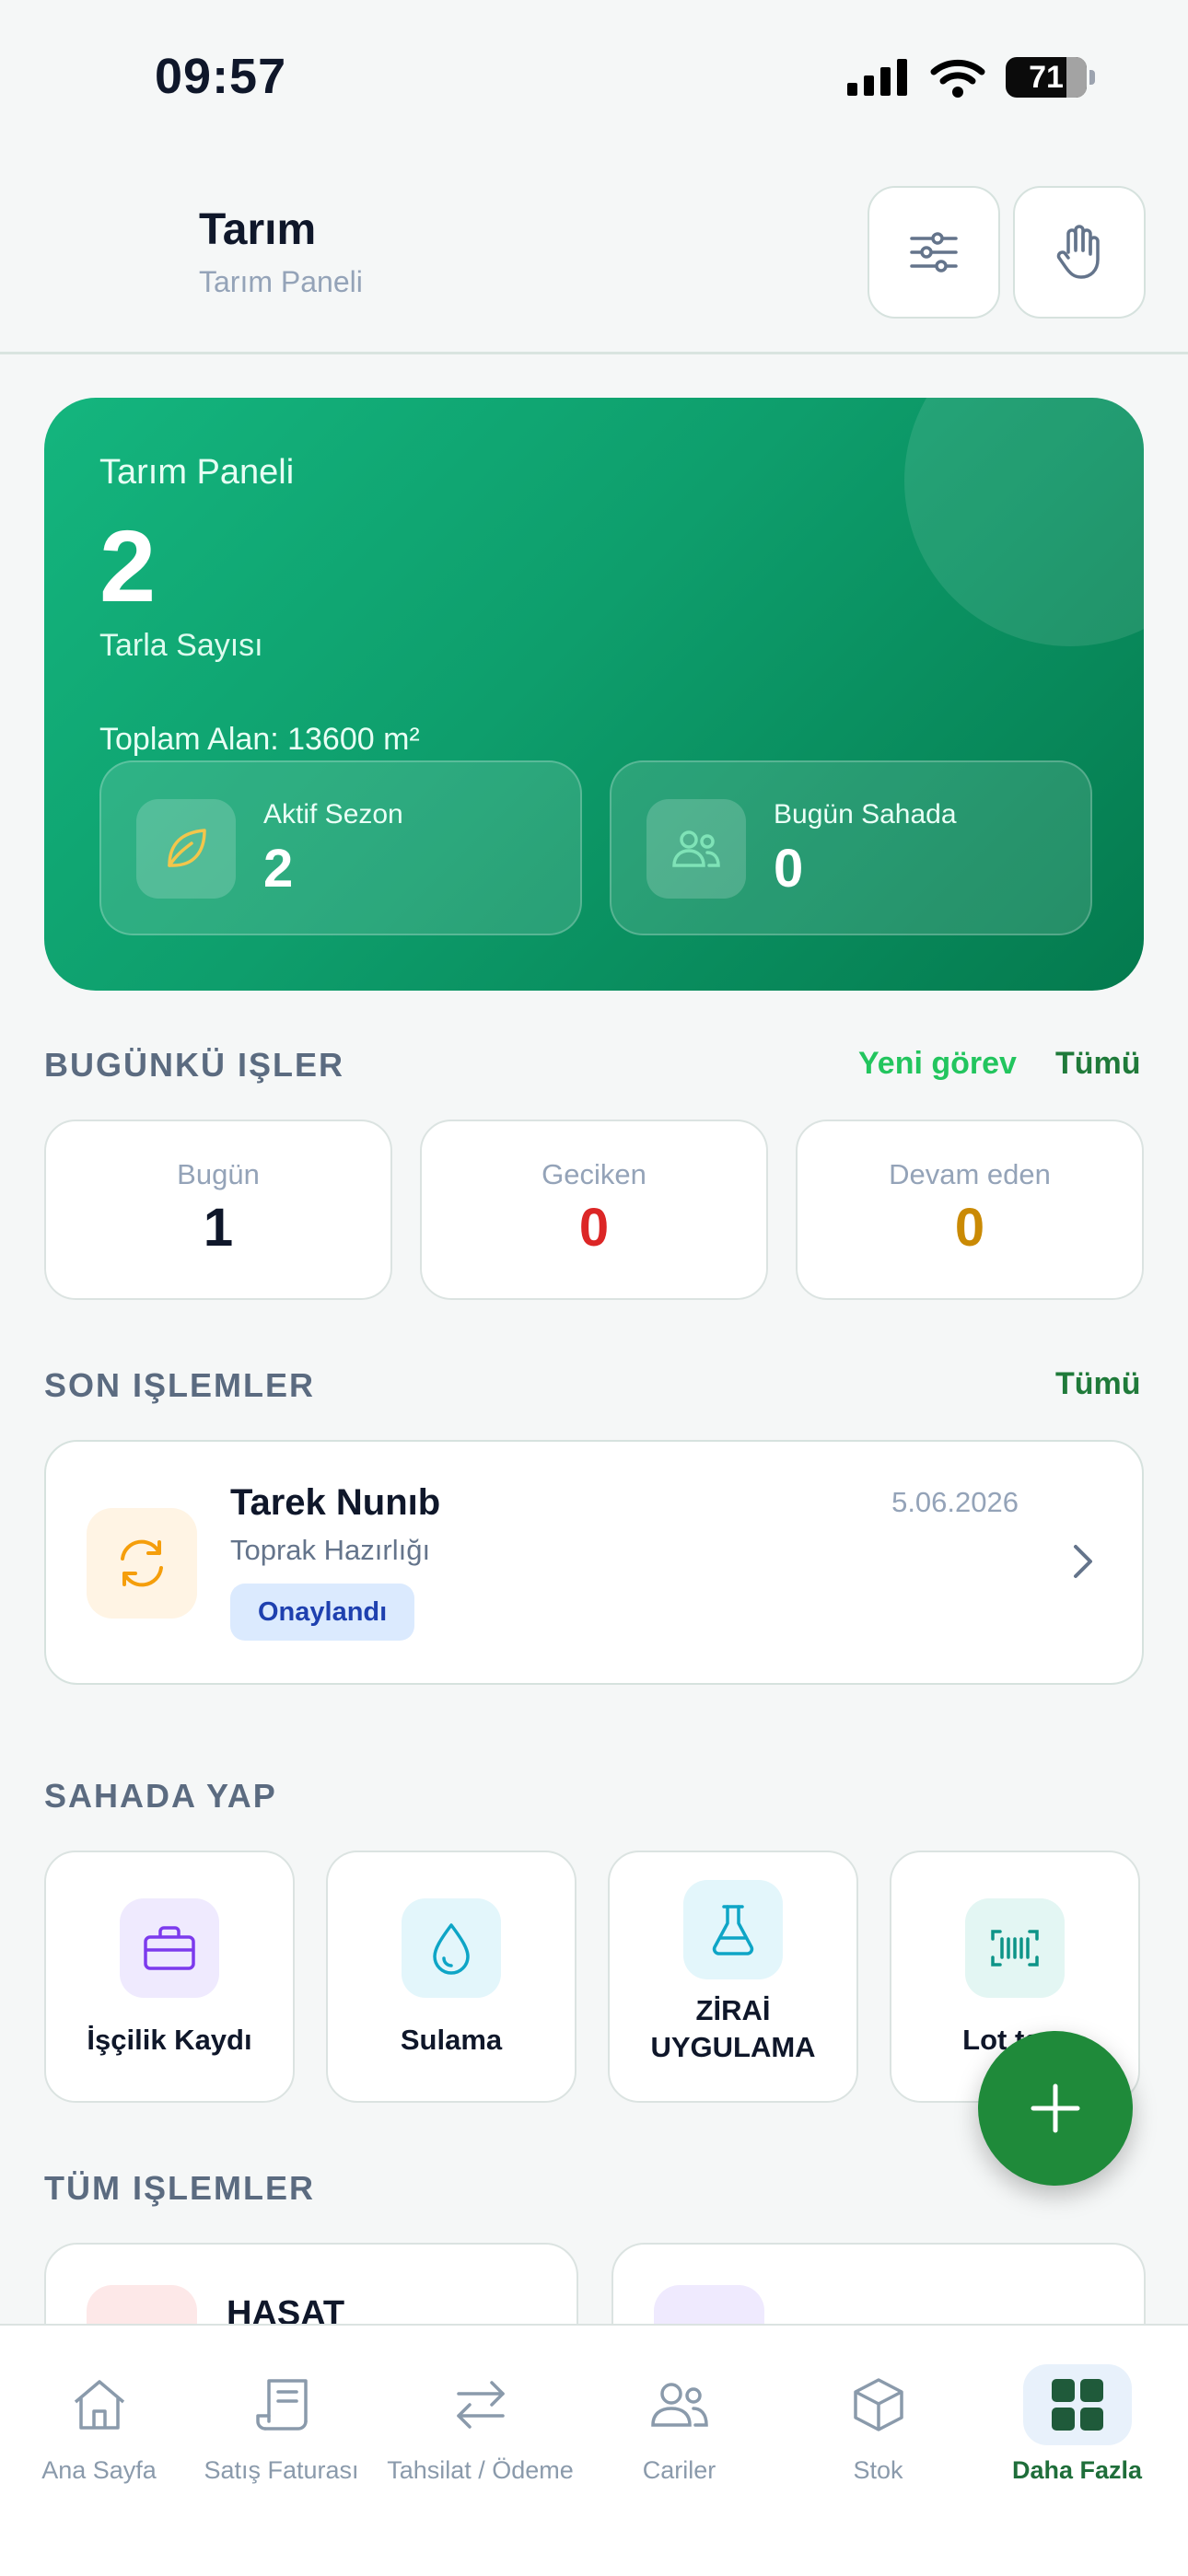  Describe the element at coordinates (99, 2470) in the screenshot. I see `nav-home-label: Ana Sayfa` at that location.